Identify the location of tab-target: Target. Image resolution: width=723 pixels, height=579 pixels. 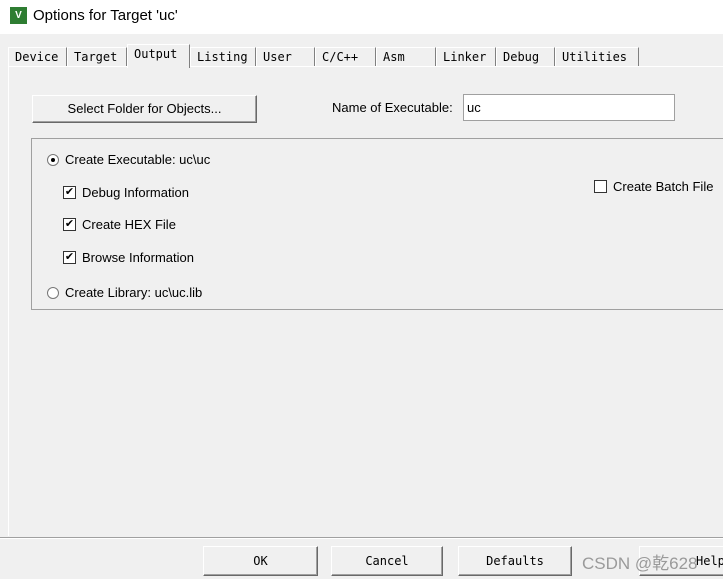
(97, 57).